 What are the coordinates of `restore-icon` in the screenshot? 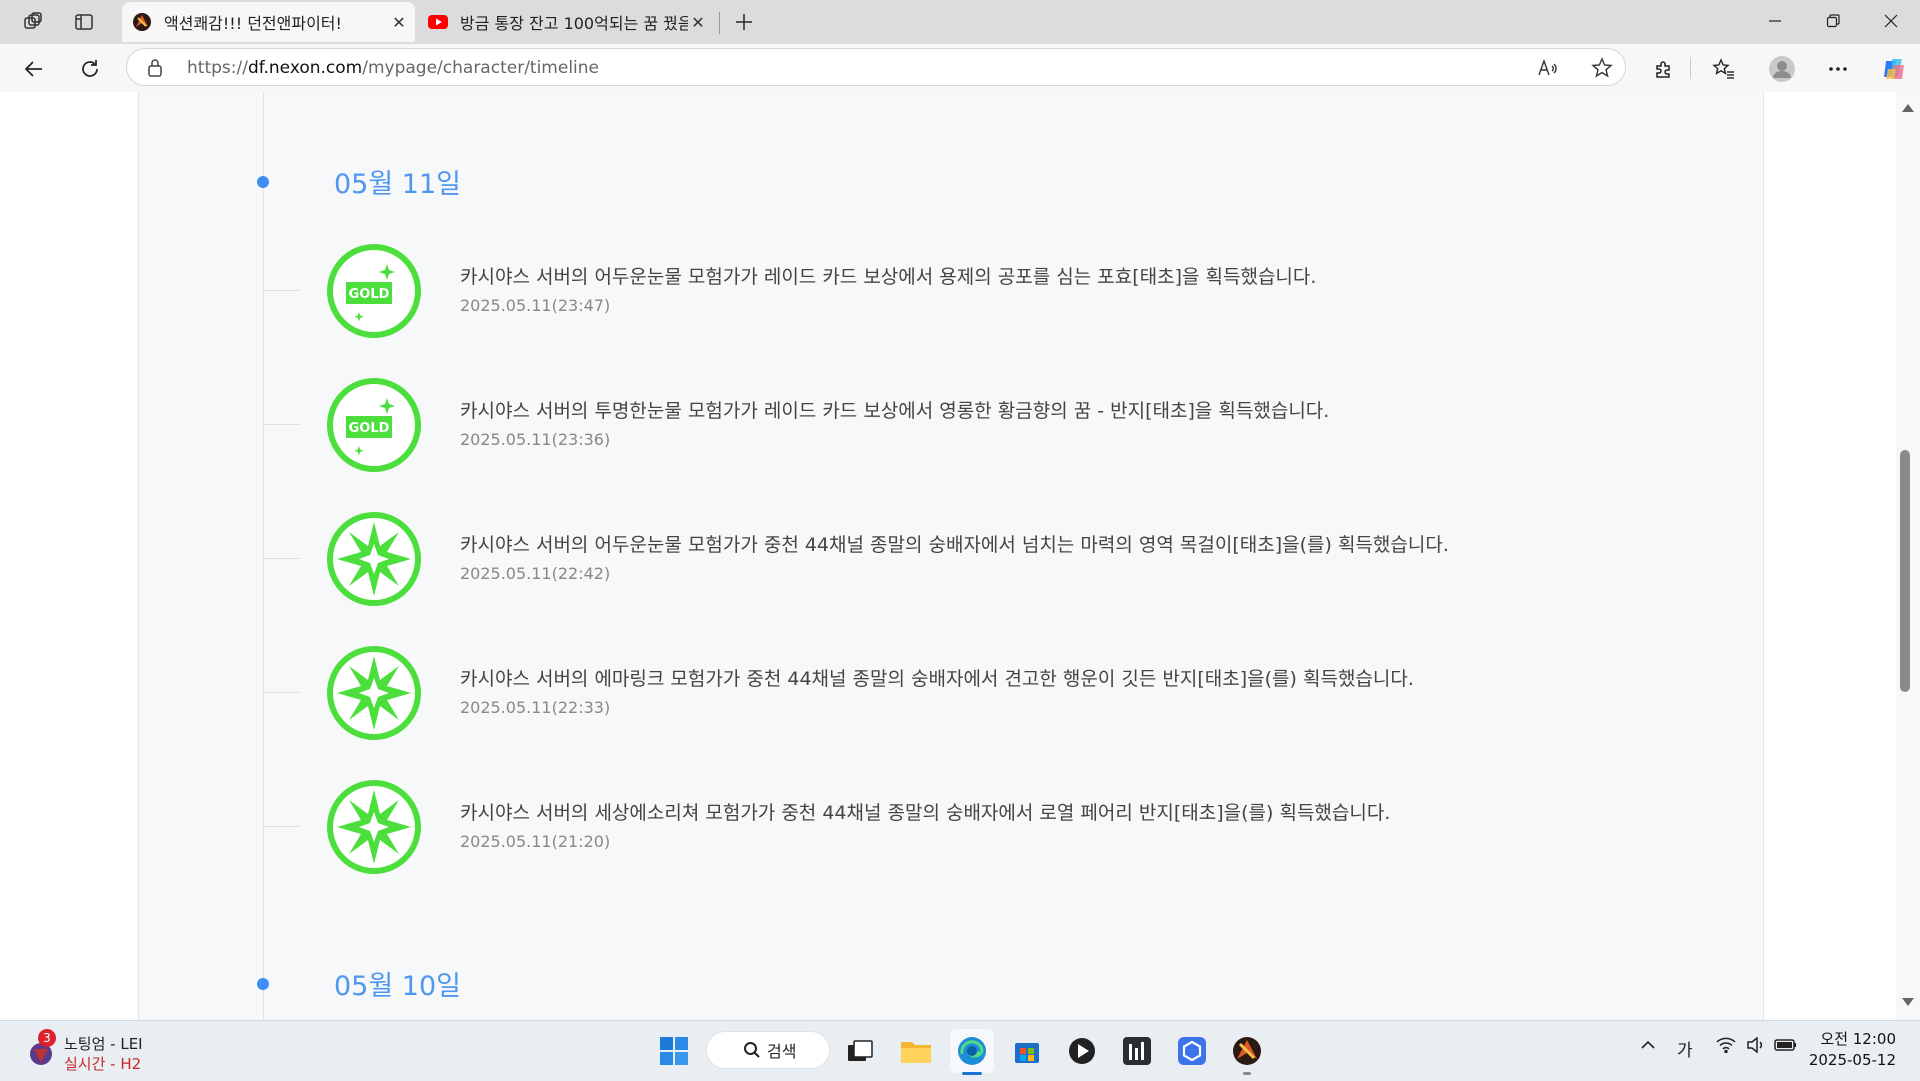 It's located at (1833, 21).